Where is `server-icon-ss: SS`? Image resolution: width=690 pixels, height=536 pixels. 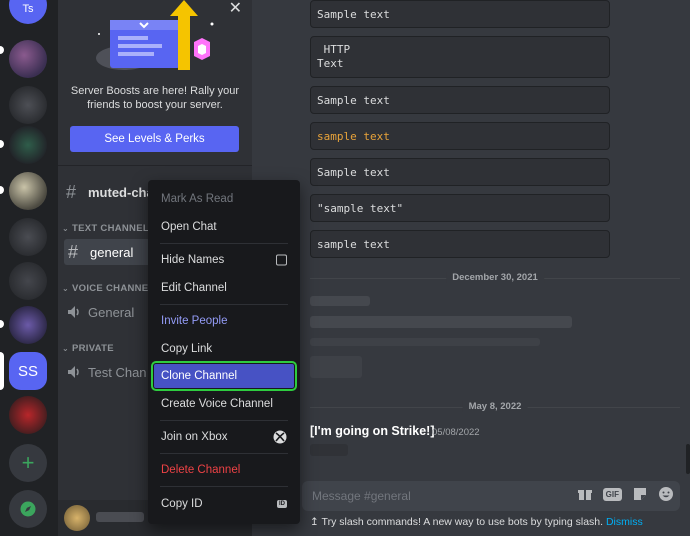 server-icon-ss: SS is located at coordinates (28, 371).